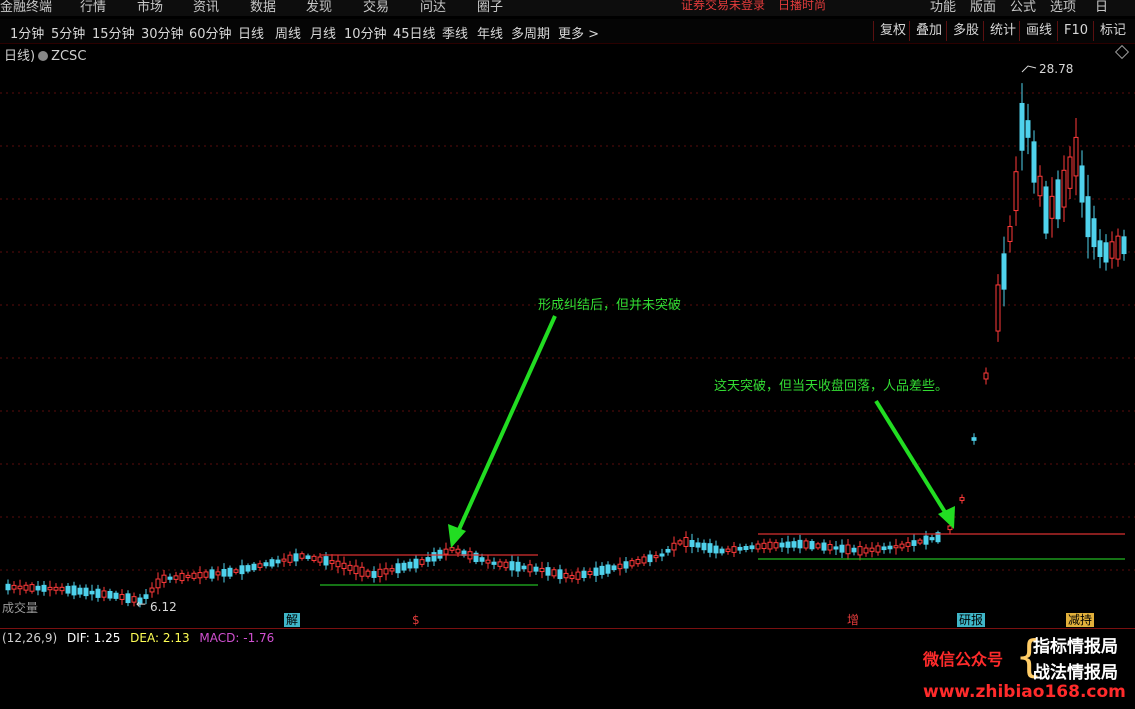 This screenshot has height=709, width=1135. What do you see at coordinates (433, 7) in the screenshot?
I see `menu-item-wenda: 问达` at bounding box center [433, 7].